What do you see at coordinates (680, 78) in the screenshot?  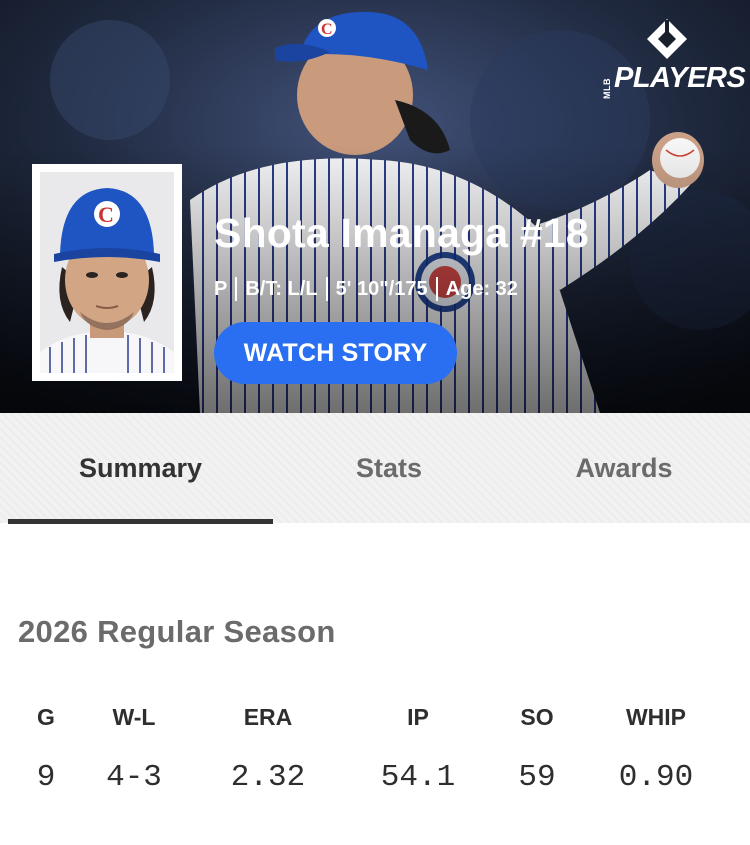 I see `logo-players-label: PLAYERS` at bounding box center [680, 78].